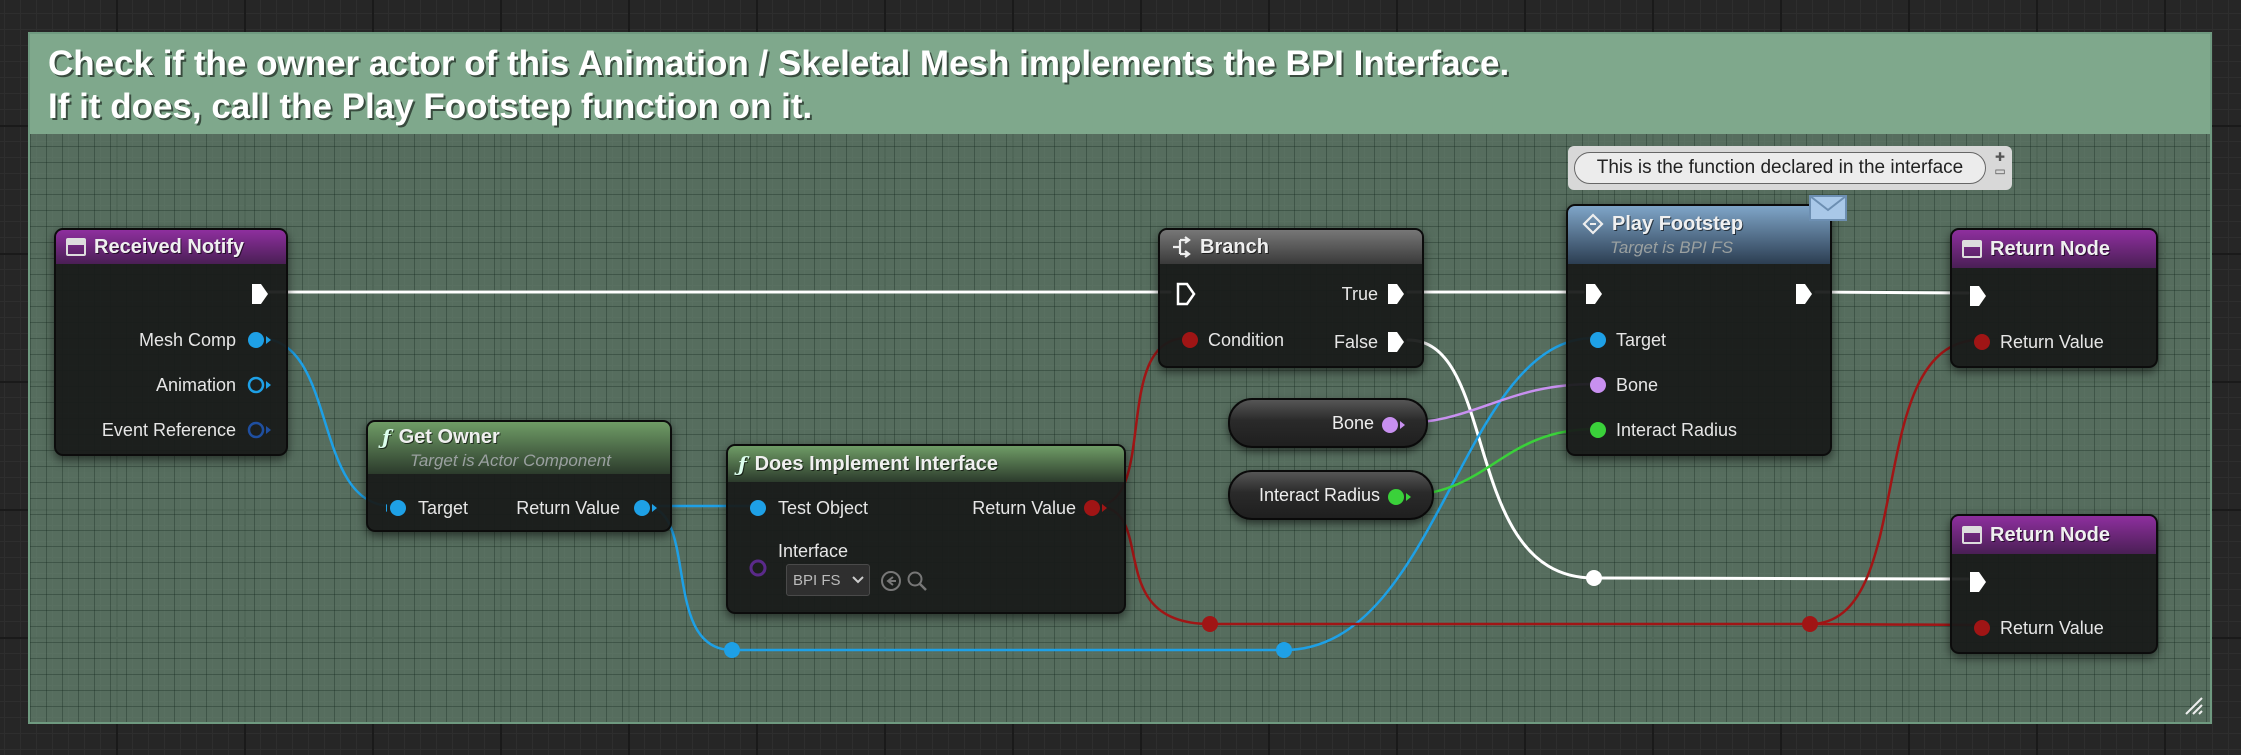  I want to click on node-title: Does Implement Interface, so click(876, 463).